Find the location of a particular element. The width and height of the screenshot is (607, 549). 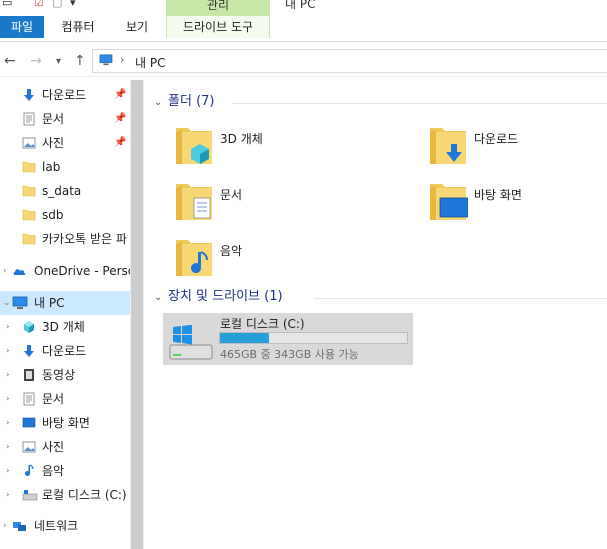

sidebar-item-pictures: › 사진 is located at coordinates (65, 447).